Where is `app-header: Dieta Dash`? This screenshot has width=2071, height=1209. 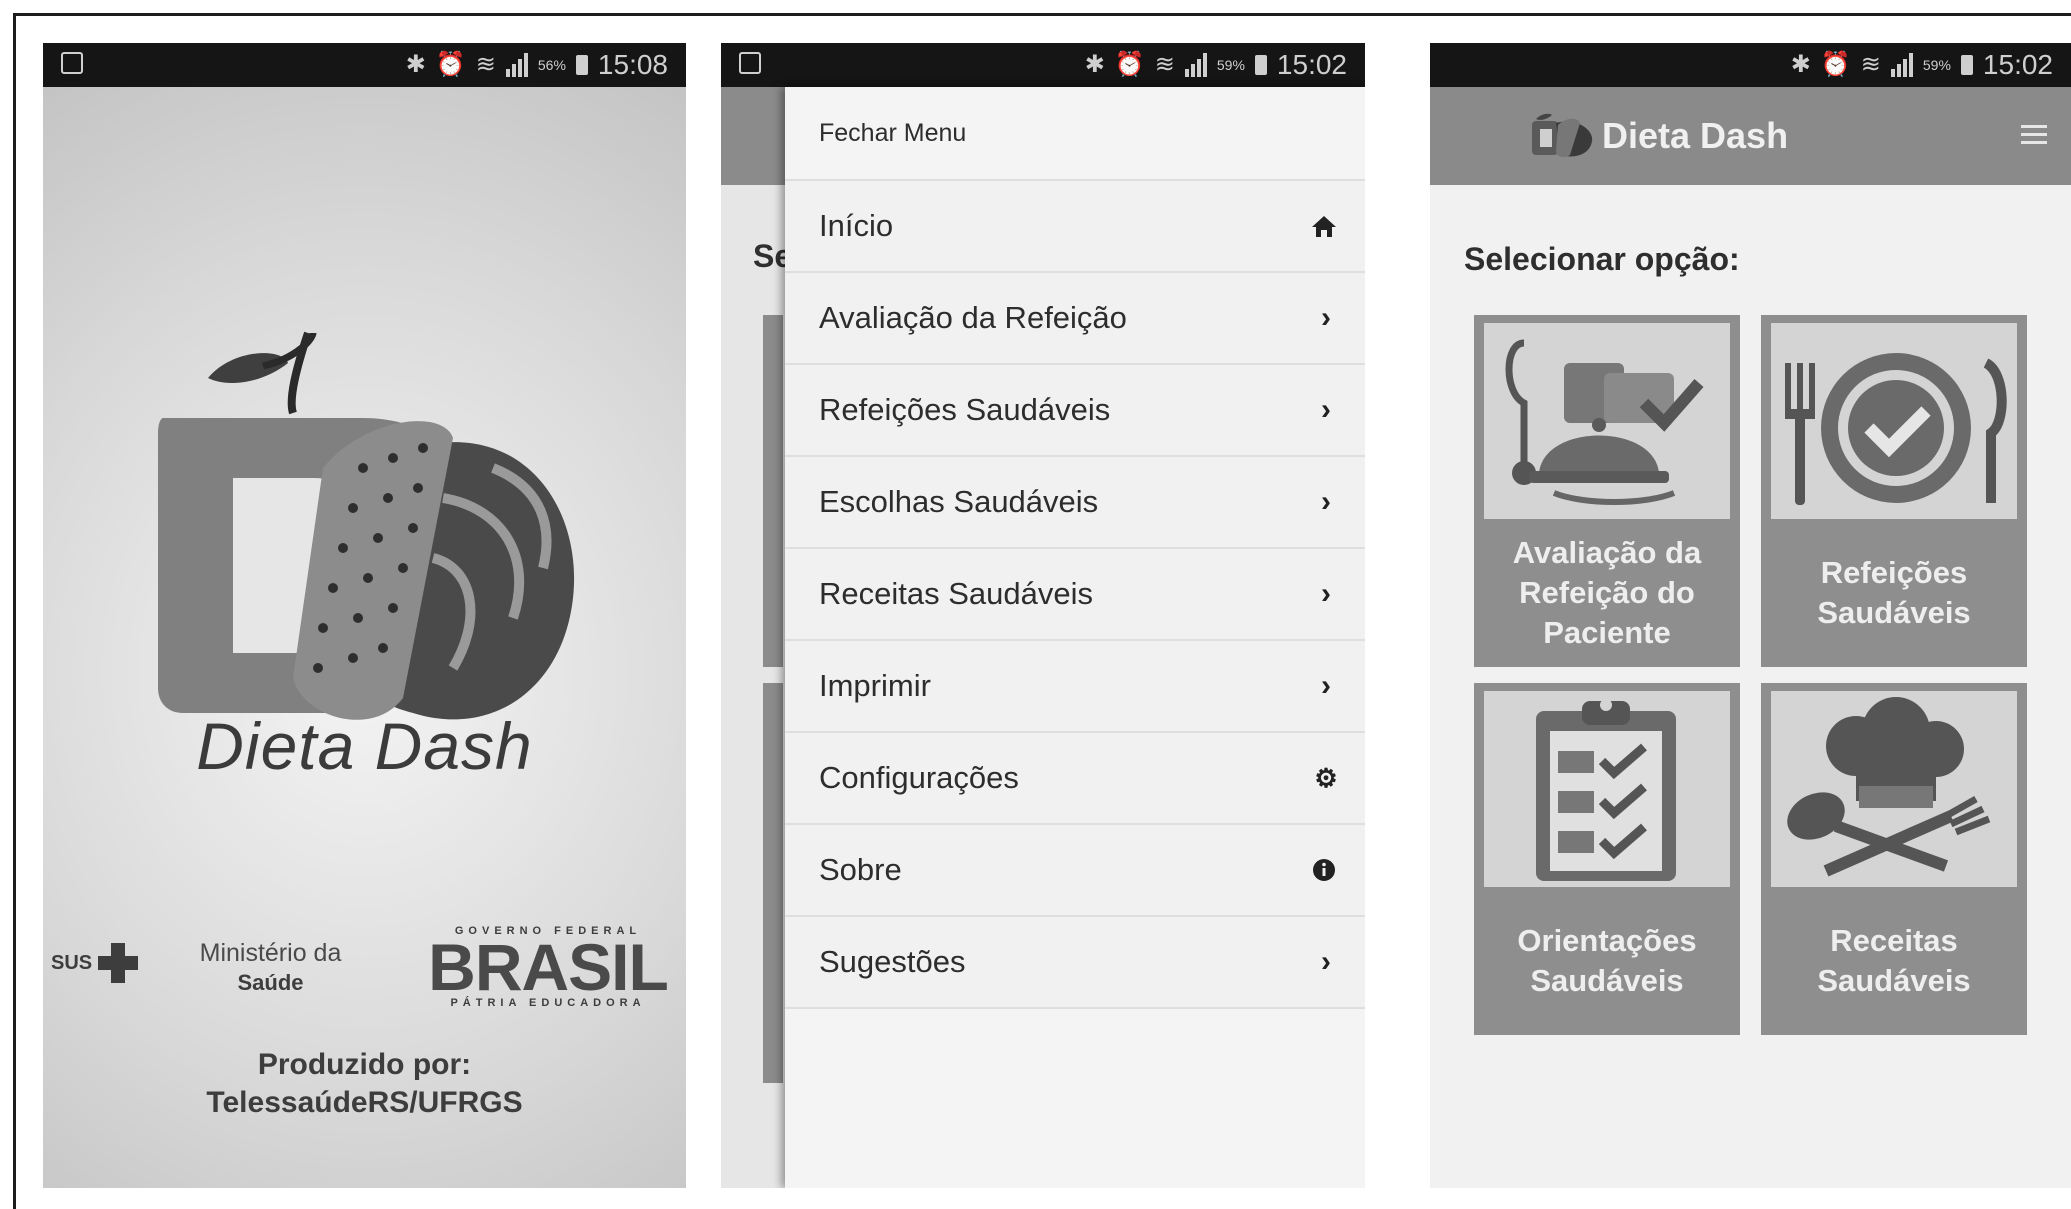 app-header: Dieta Dash is located at coordinates (1750, 136).